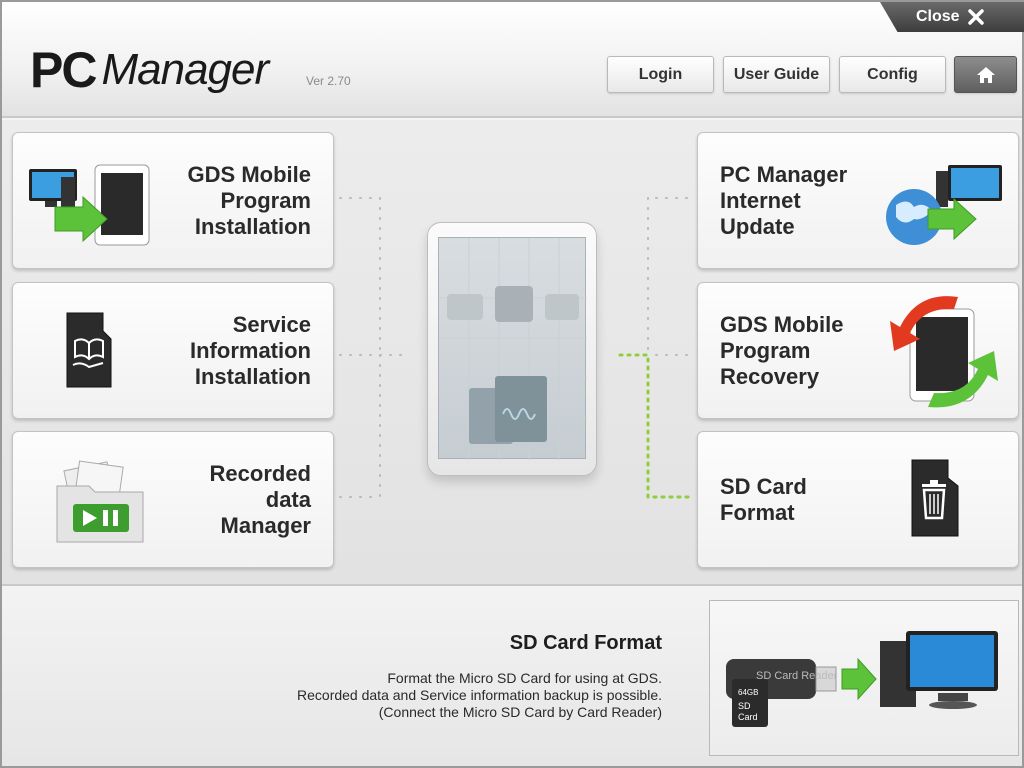 Image resolution: width=1024 pixels, height=768 pixels. Describe the element at coordinates (770, 376) in the screenshot. I see `card-label-line: Recovery` at that location.